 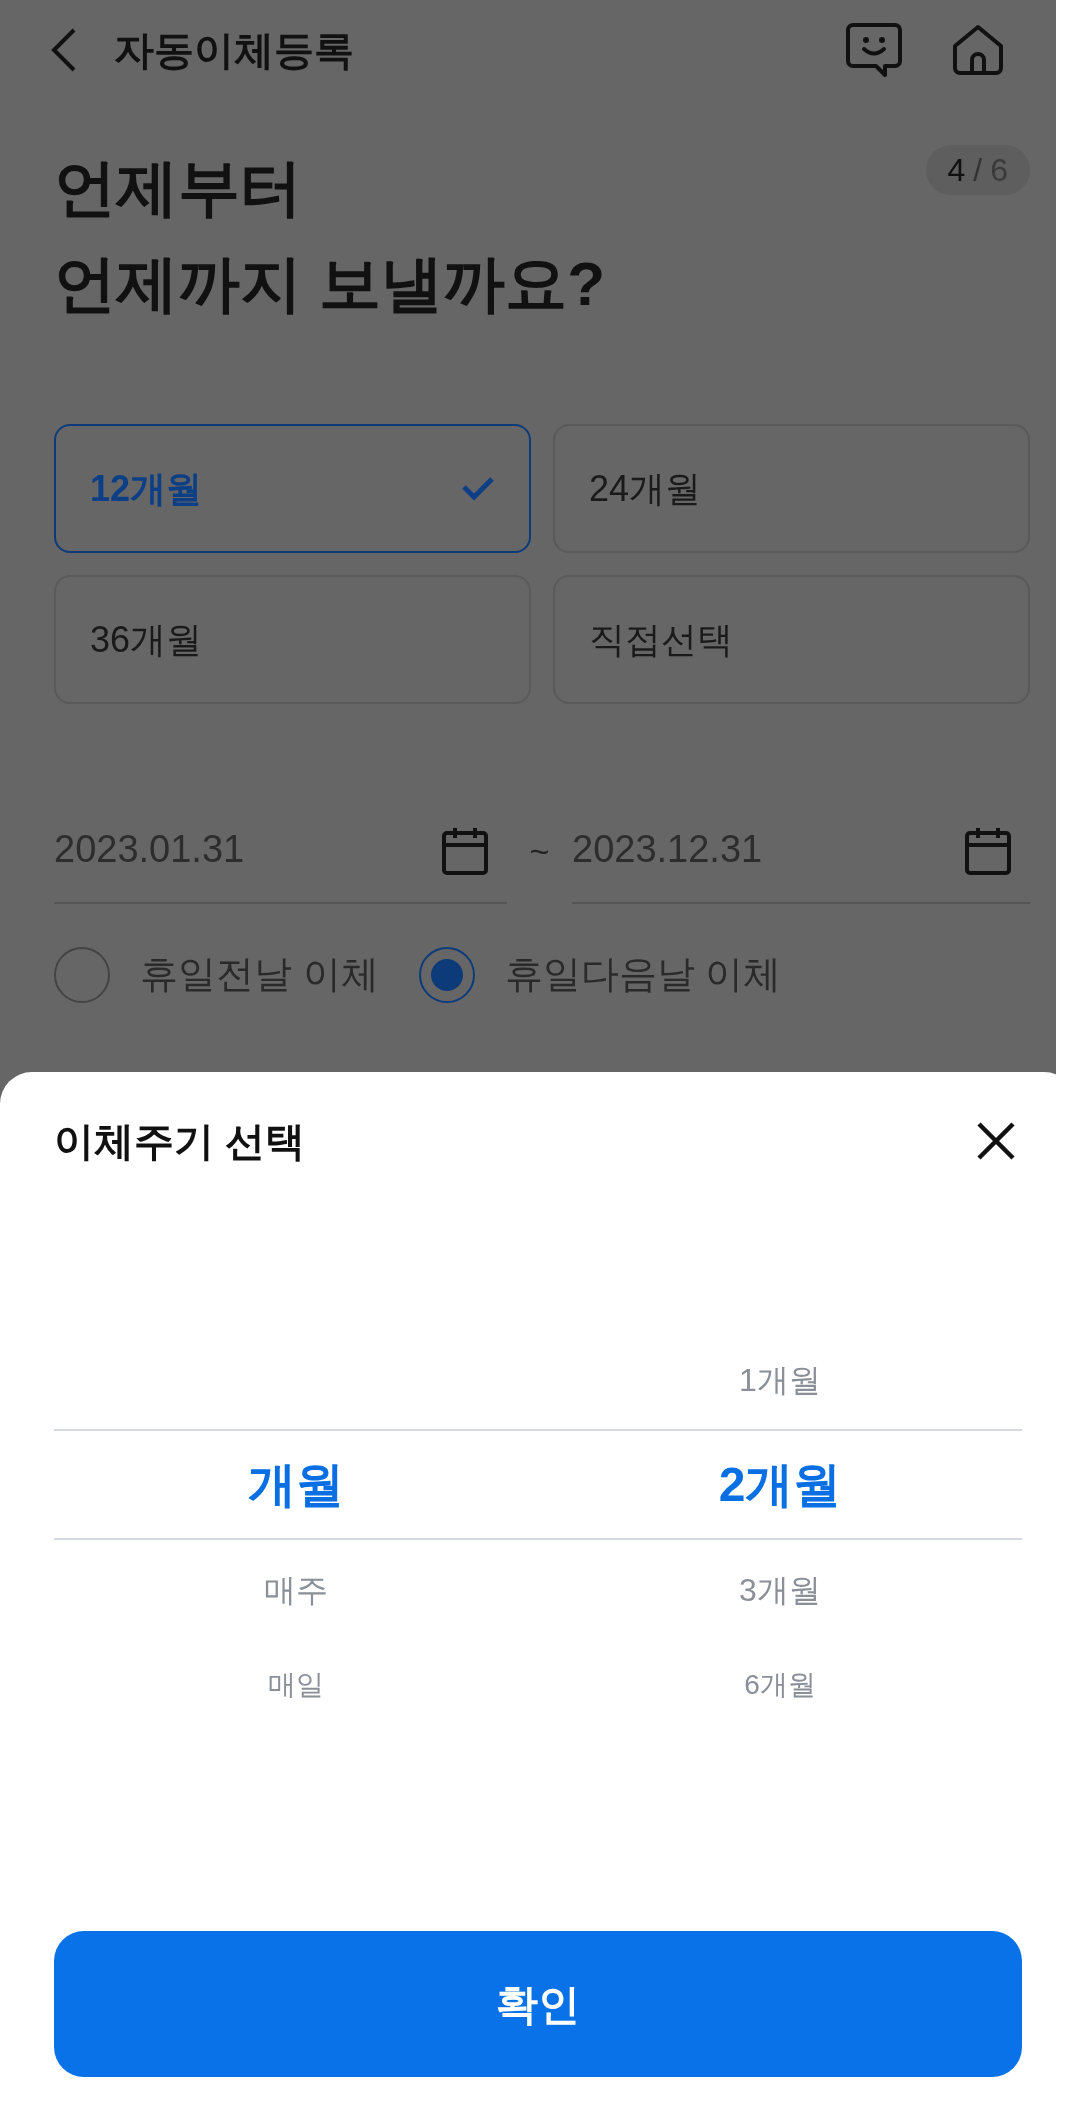 What do you see at coordinates (296, 1685) in the screenshot?
I see `picker-option: 매일` at bounding box center [296, 1685].